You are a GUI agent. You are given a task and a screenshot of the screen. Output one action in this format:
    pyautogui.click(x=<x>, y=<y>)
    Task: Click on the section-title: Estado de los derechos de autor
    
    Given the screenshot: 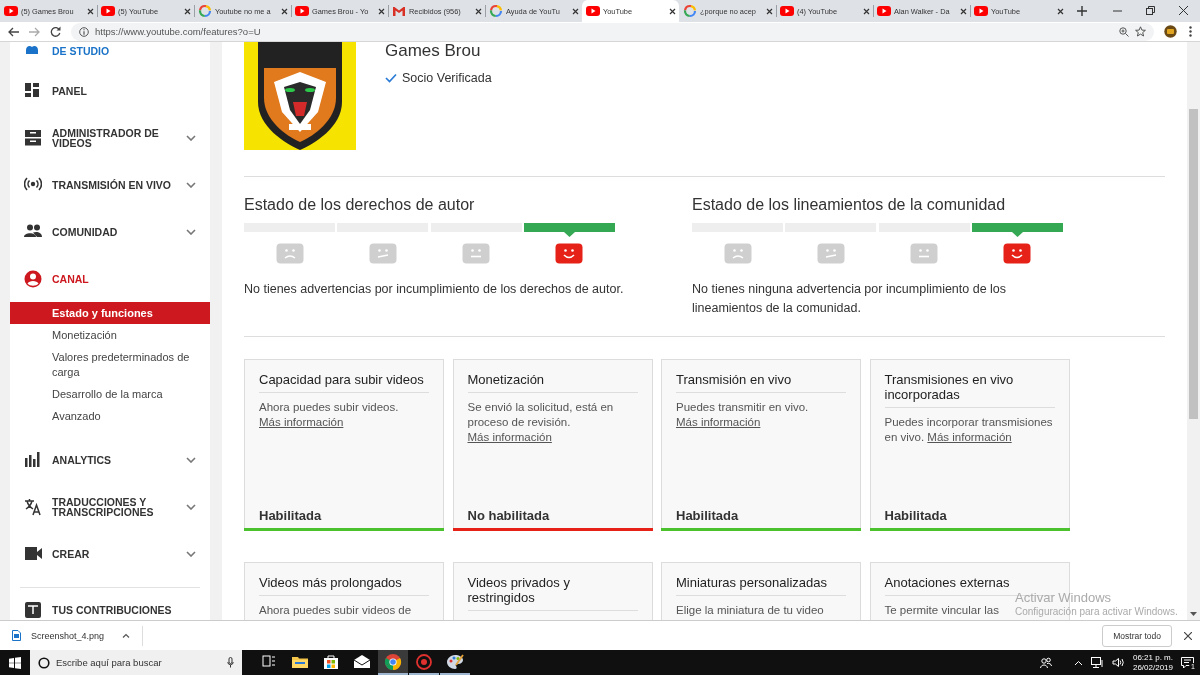 What is the action you would take?
    pyautogui.click(x=360, y=205)
    